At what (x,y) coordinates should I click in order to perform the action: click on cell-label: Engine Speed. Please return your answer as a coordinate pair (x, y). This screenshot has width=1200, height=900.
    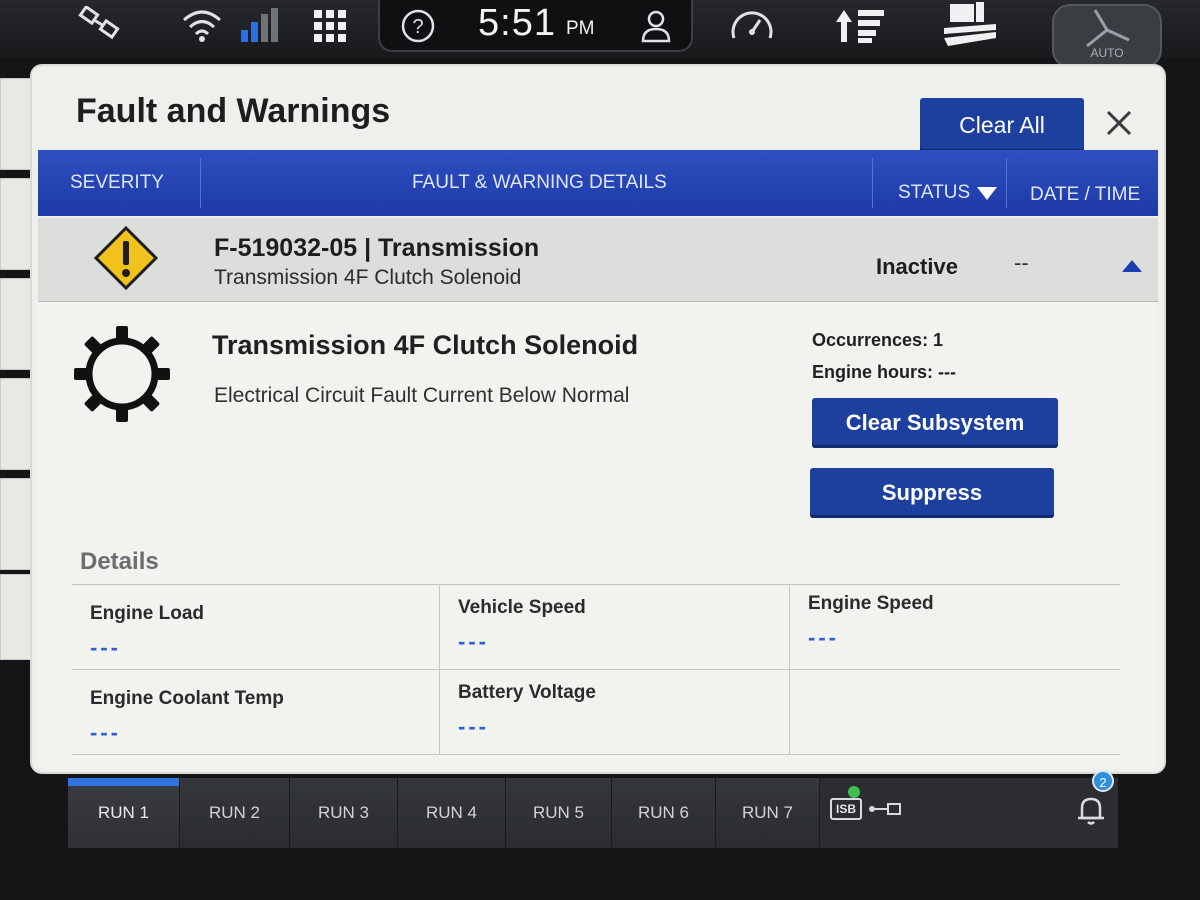
    Looking at the image, I should click on (871, 603).